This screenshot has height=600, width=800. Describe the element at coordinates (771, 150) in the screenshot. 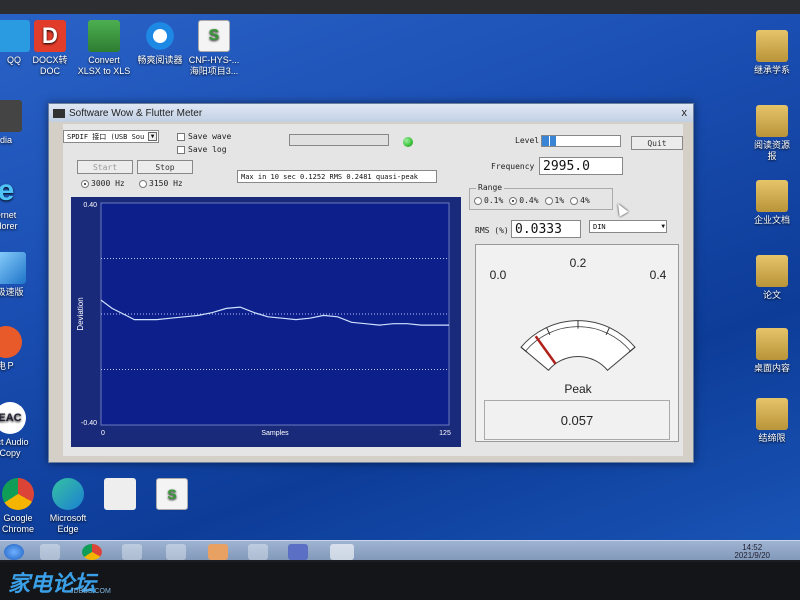

I see `desktop-icon-label: 阅读资源 报` at that location.